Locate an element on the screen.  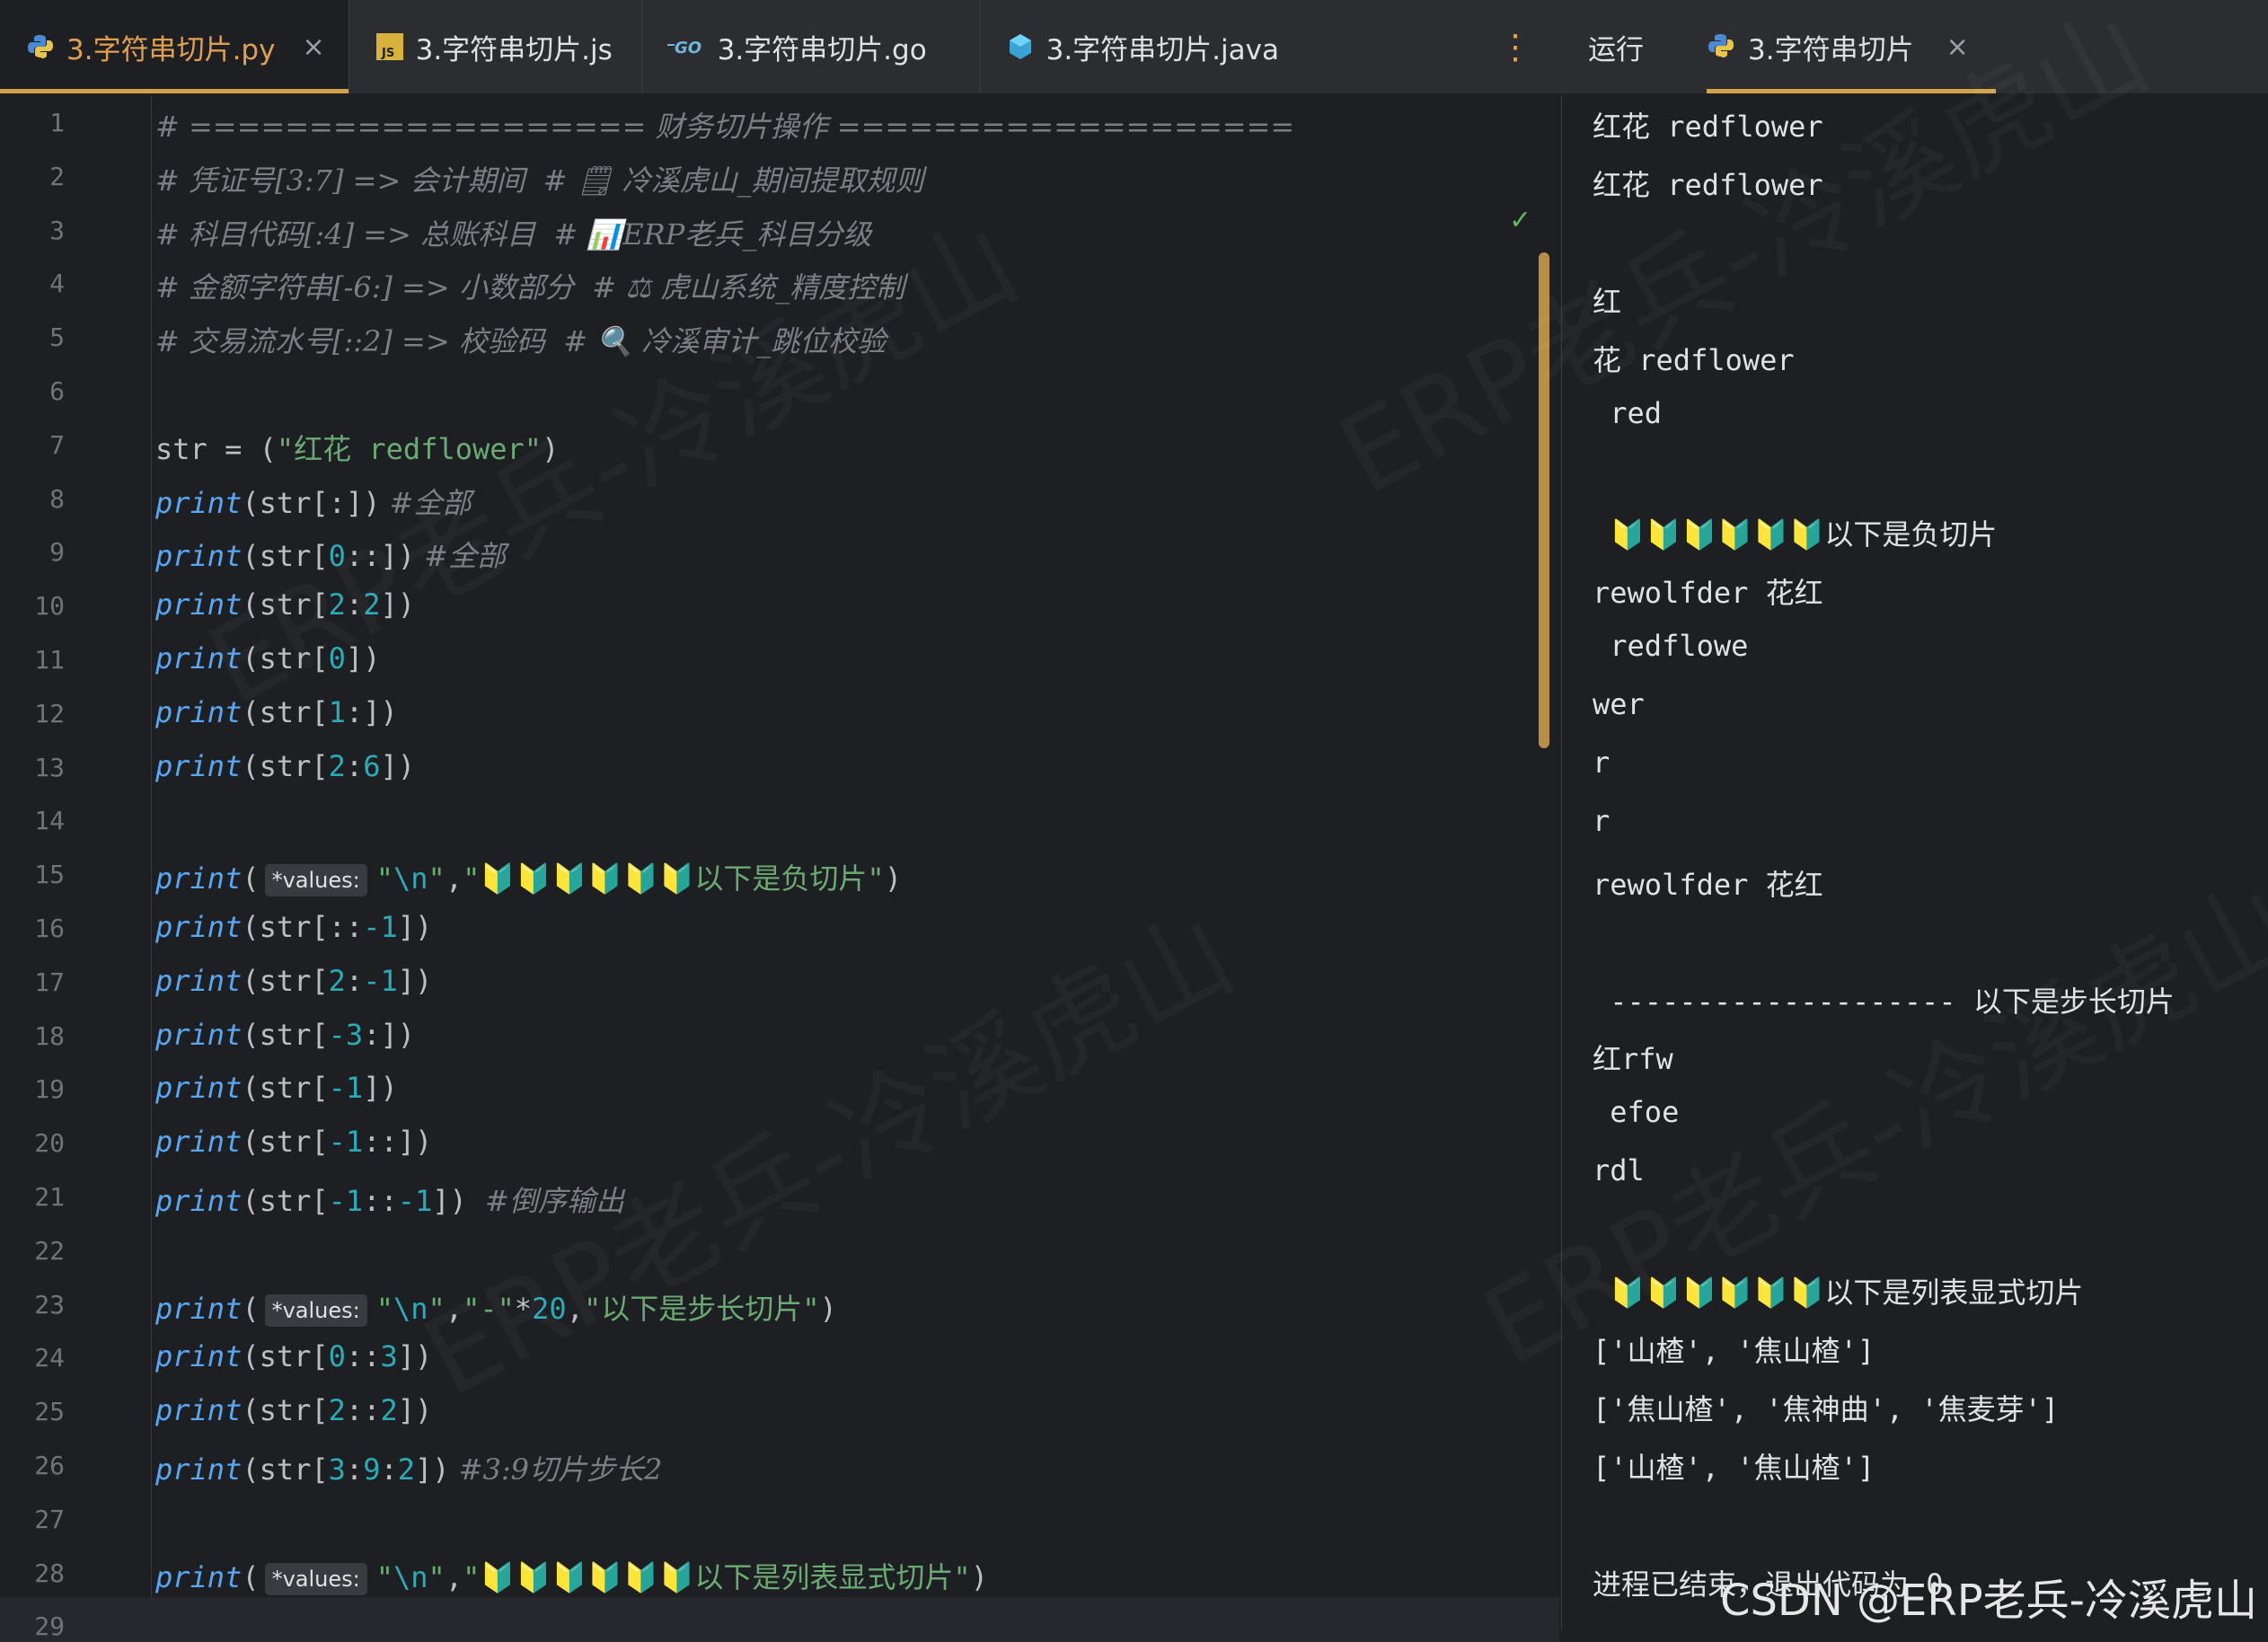
line-number: 14 is located at coordinates (50, 821).